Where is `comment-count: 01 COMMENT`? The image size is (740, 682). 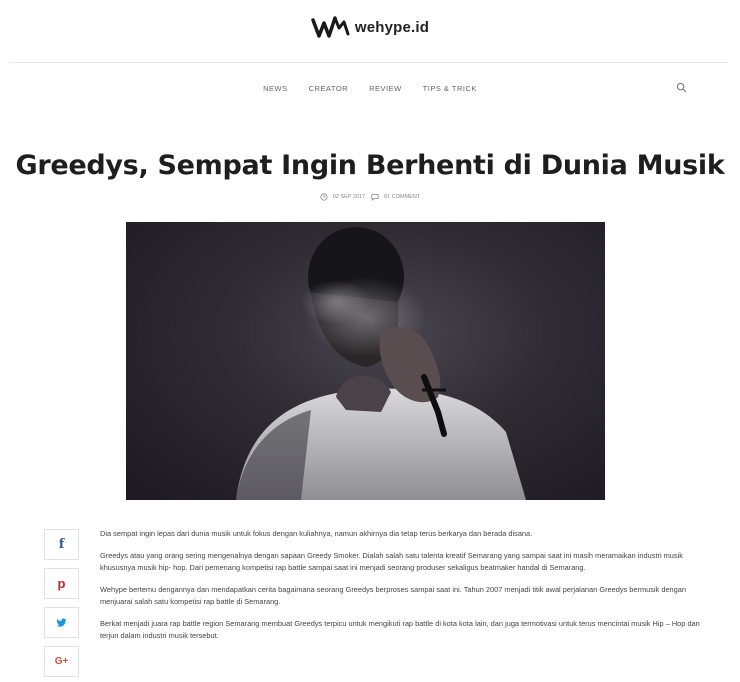
comment-count: 01 COMMENT is located at coordinates (402, 197).